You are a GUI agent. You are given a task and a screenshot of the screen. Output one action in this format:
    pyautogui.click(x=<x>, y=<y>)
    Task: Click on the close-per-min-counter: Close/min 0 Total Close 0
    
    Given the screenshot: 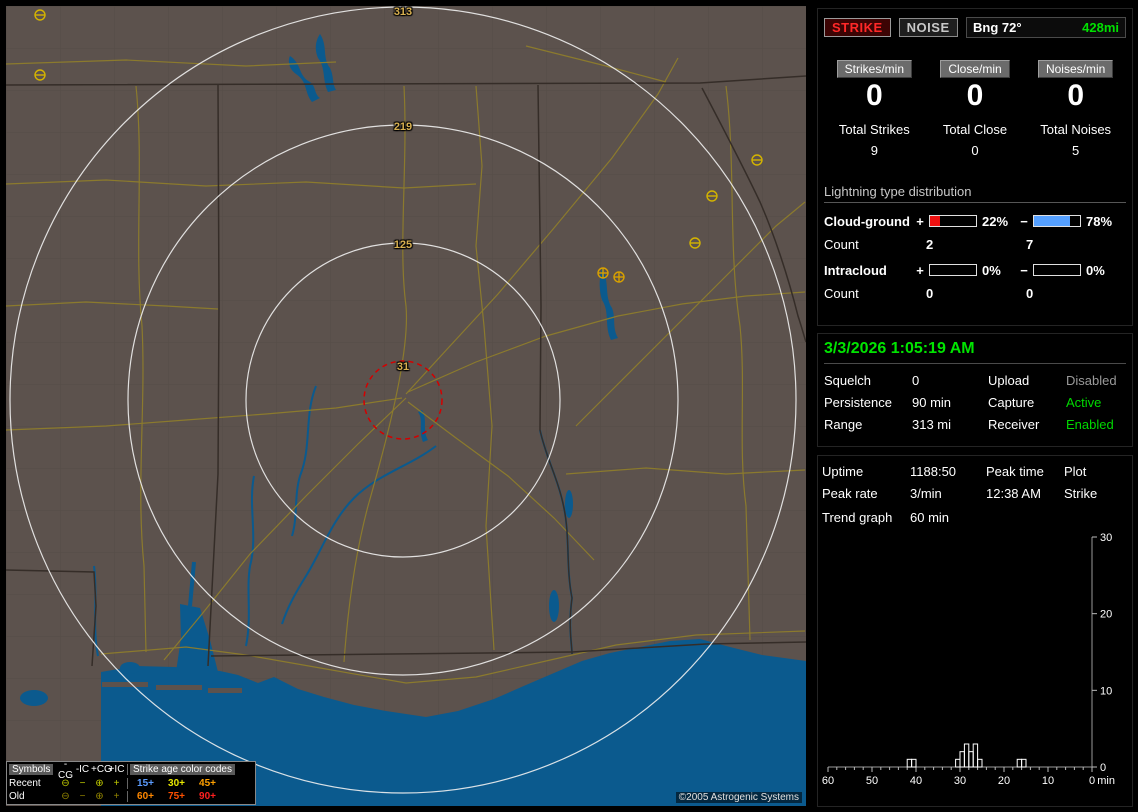 What is the action you would take?
    pyautogui.click(x=975, y=109)
    